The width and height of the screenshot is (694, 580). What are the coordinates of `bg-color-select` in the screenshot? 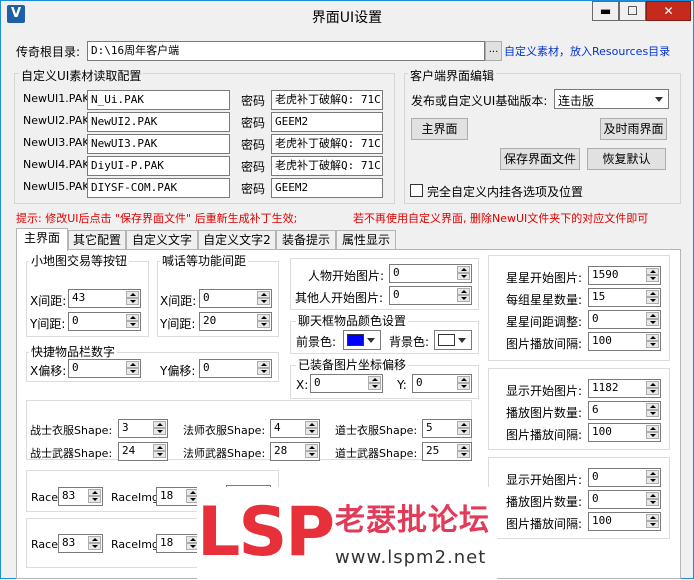 It's located at (453, 340).